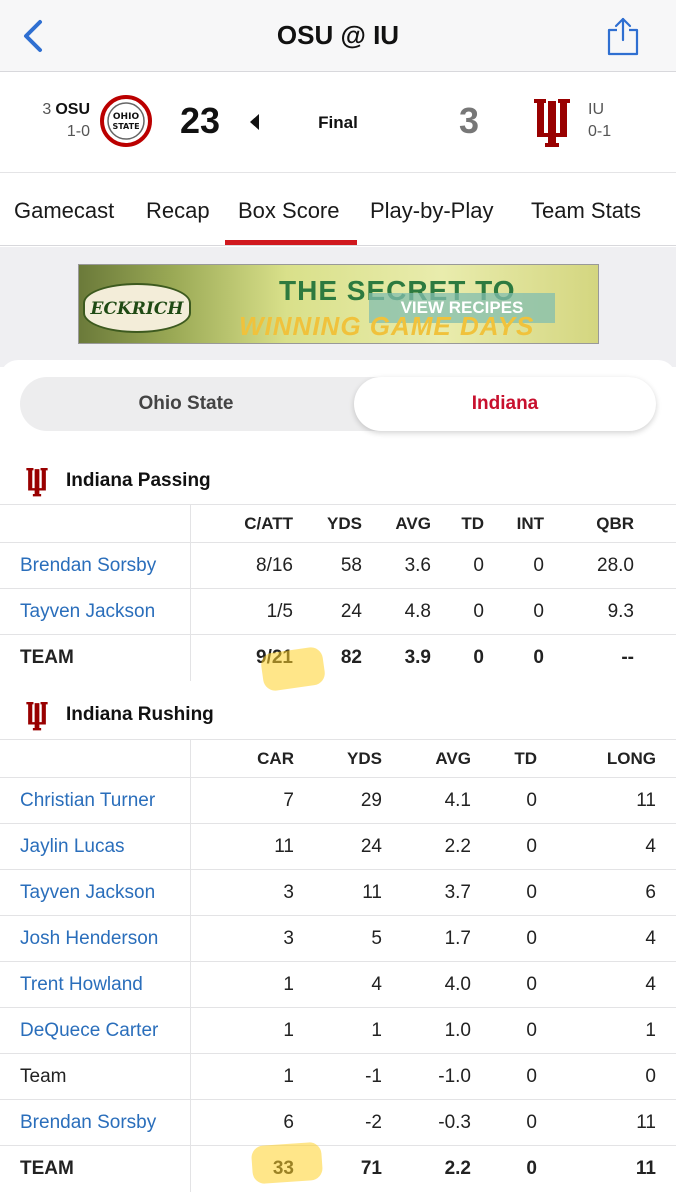 Image resolution: width=676 pixels, height=1200 pixels. I want to click on stat-cell: 1/5, so click(241, 611).